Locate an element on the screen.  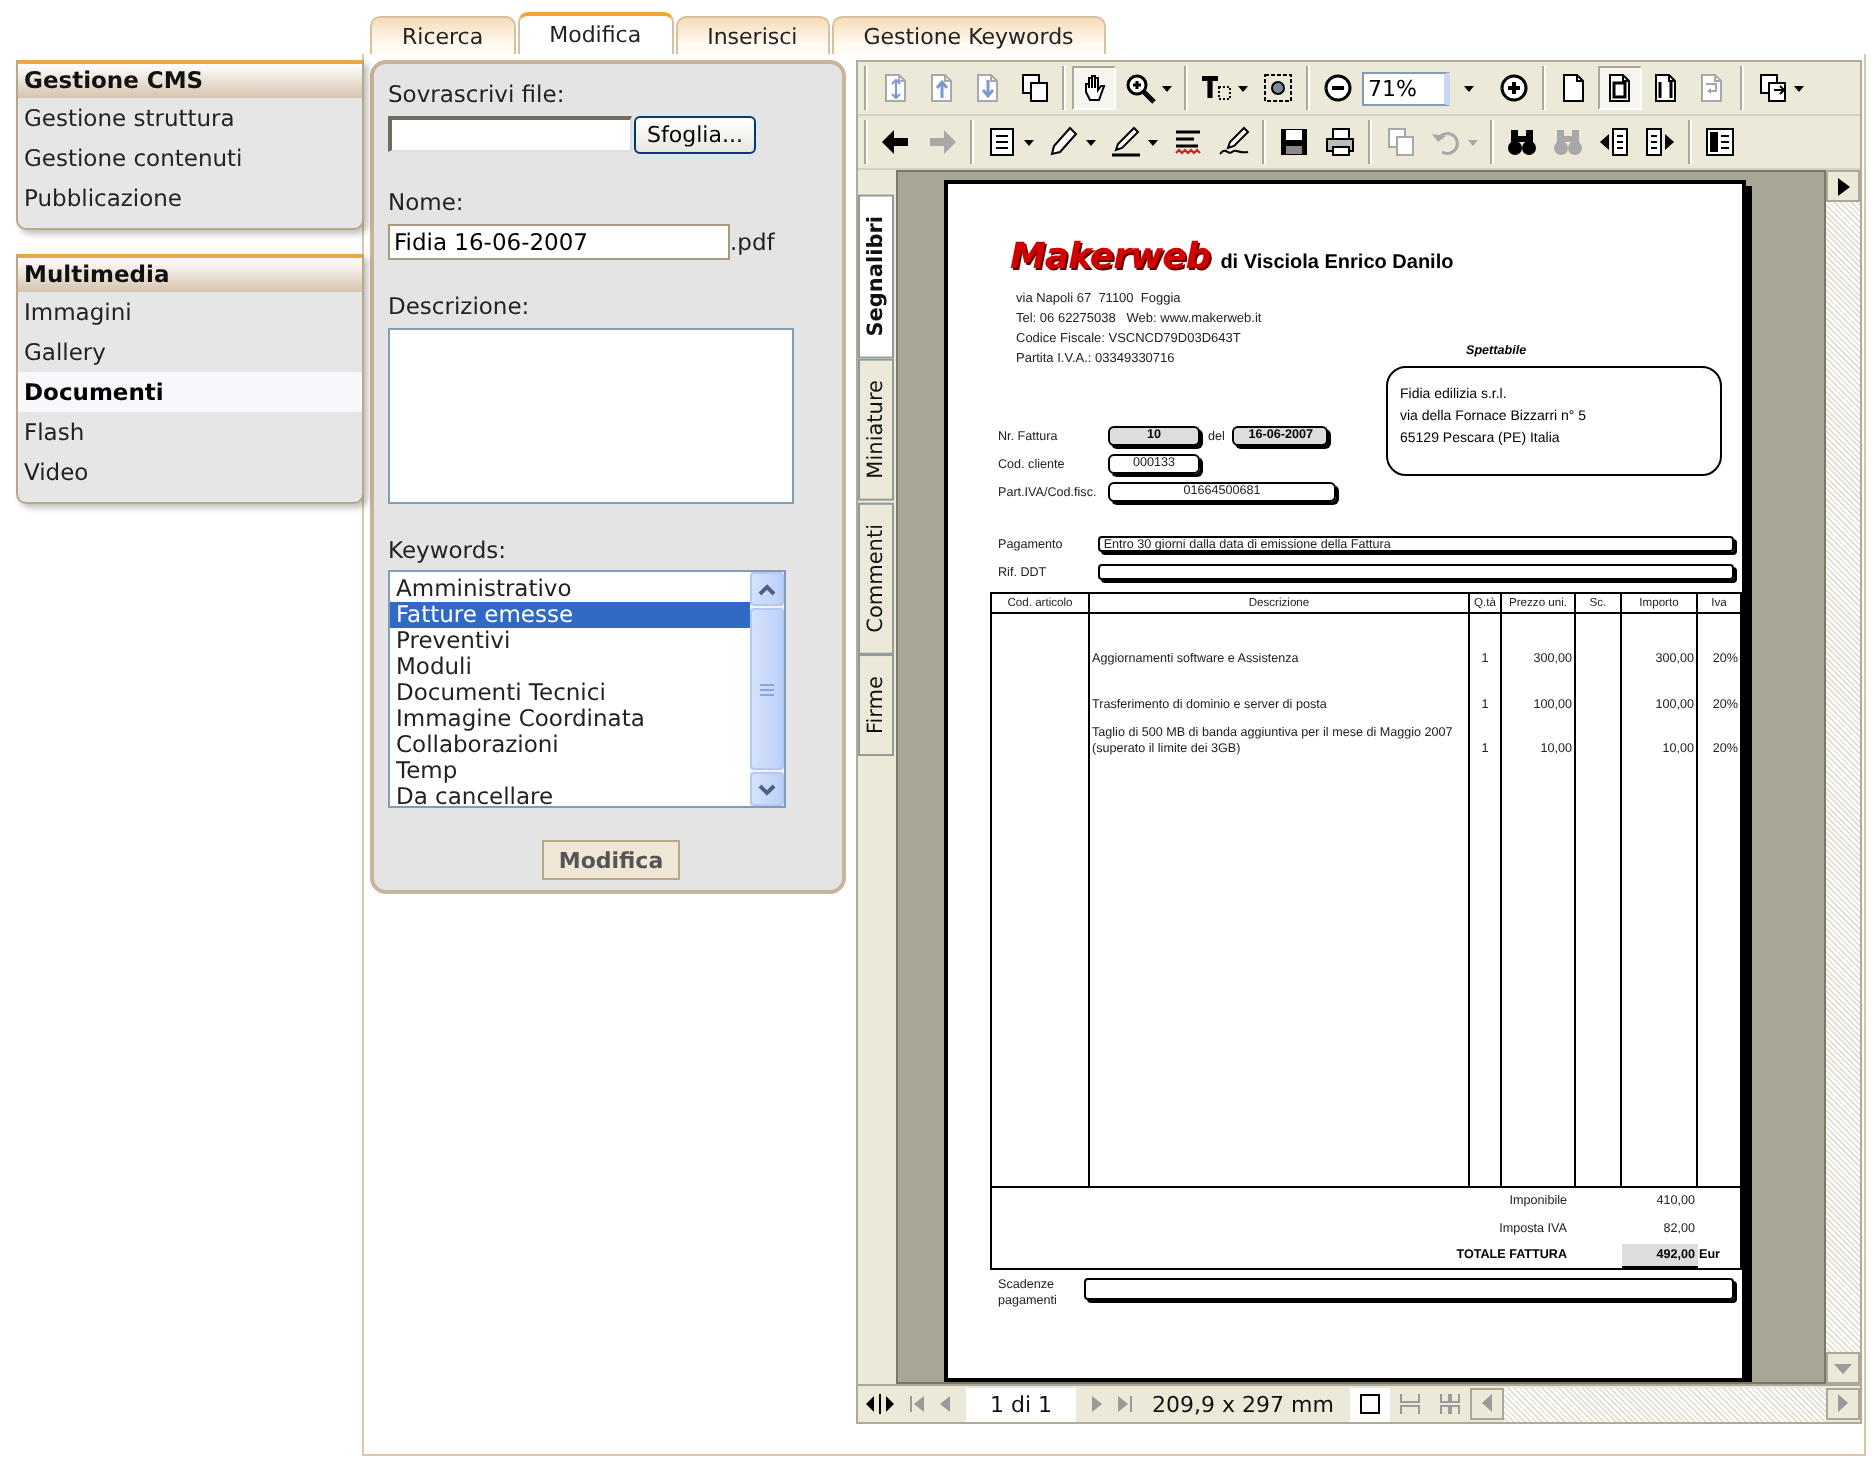
zoom-field: 71% is located at coordinates (1406, 88).